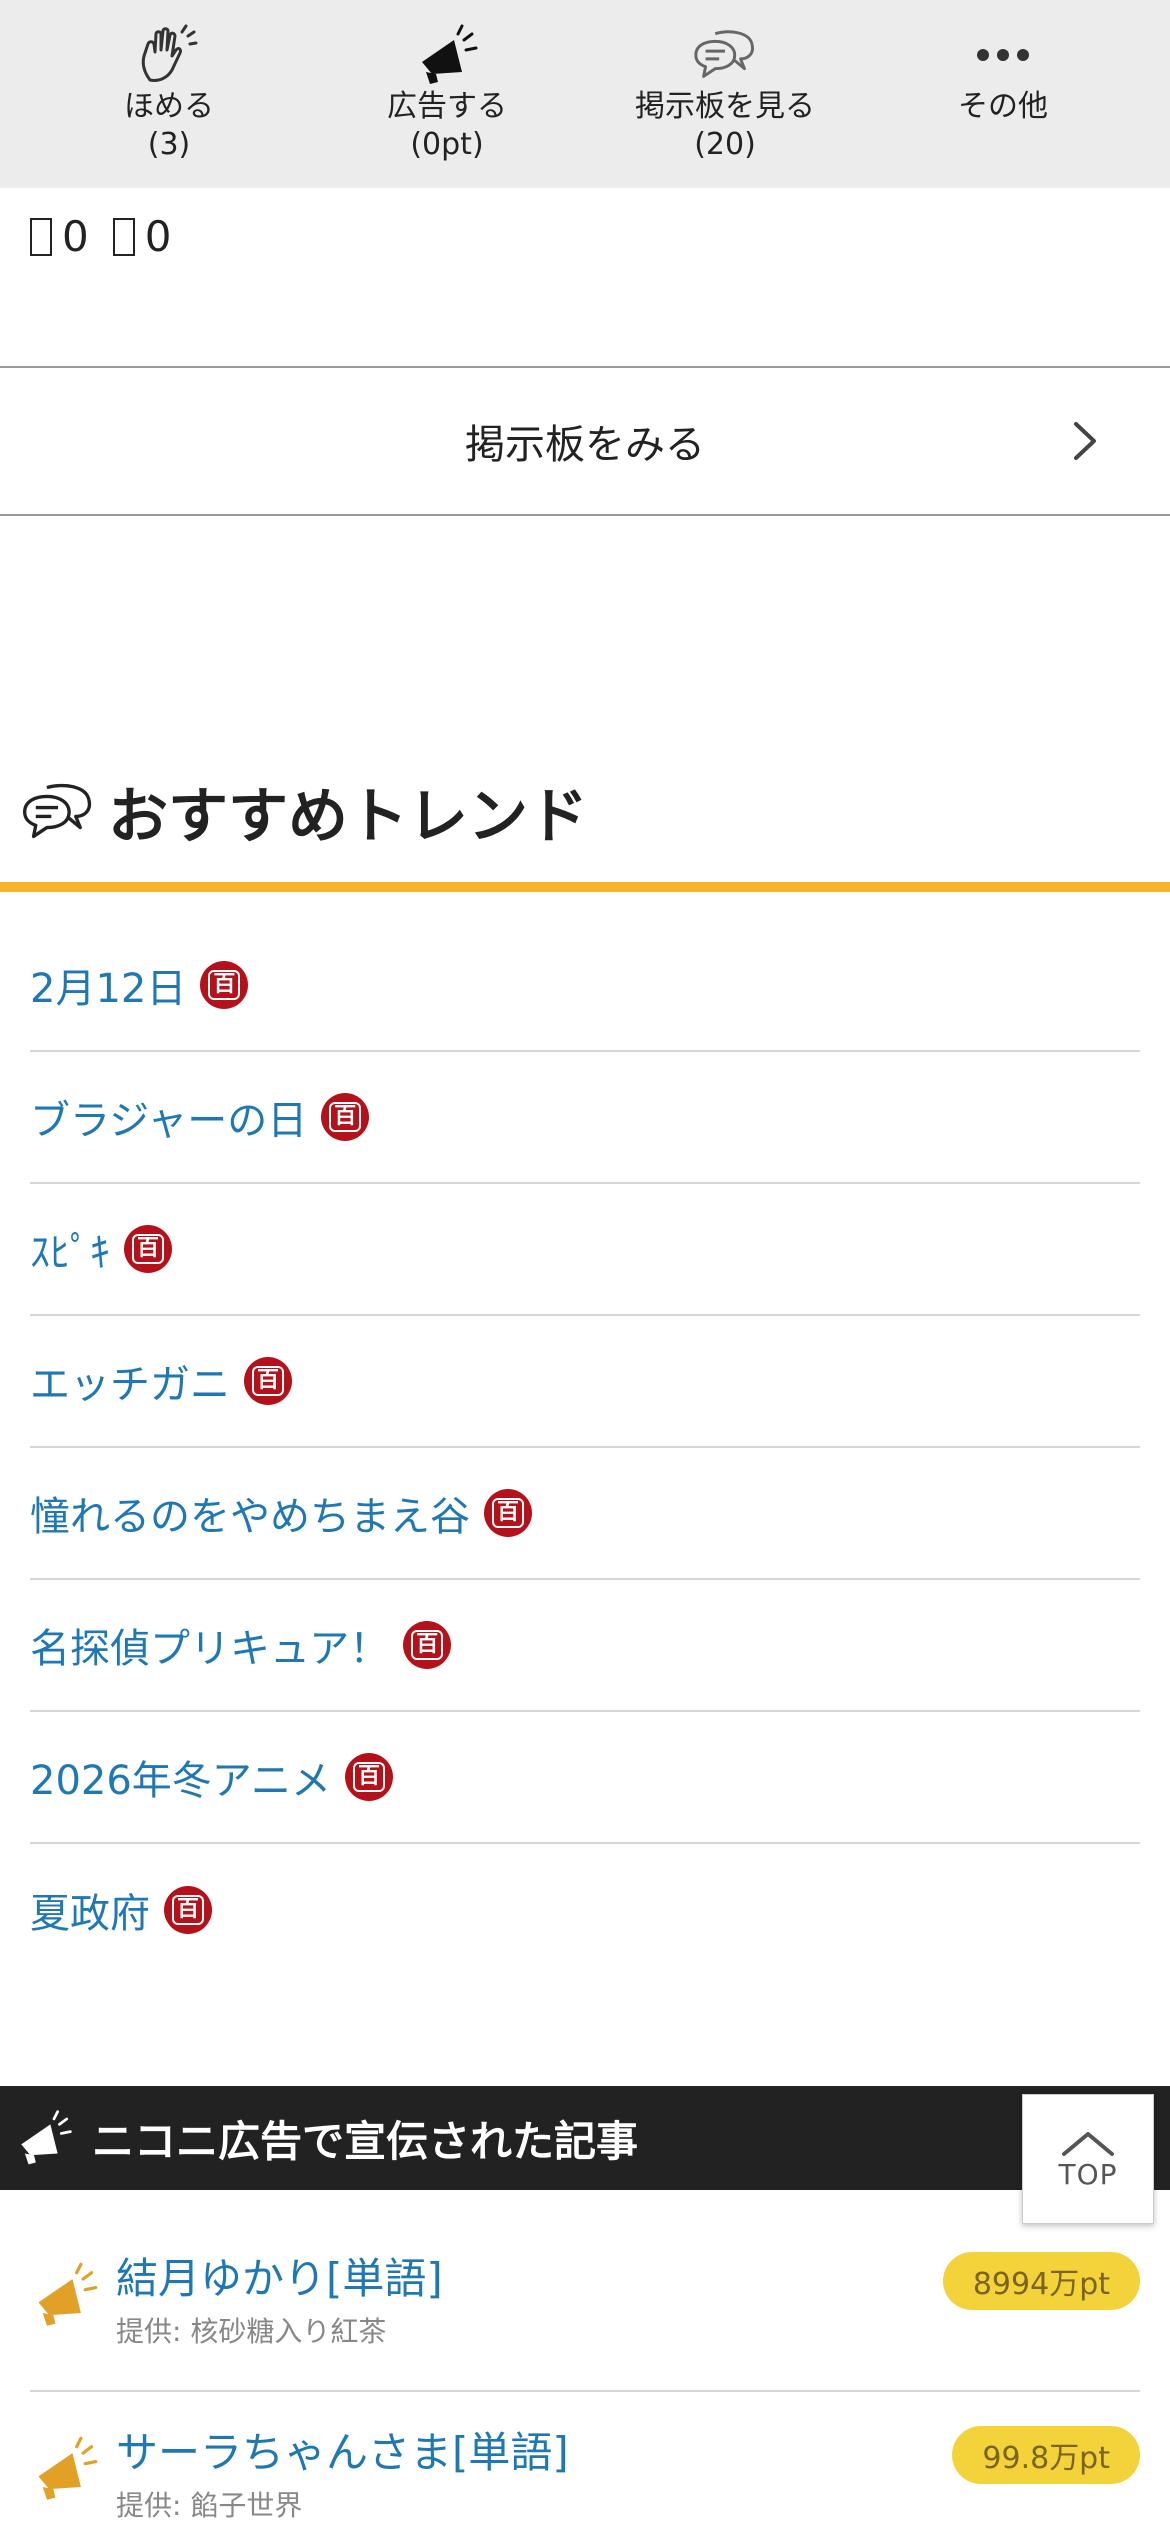 This screenshot has height=2532, width=1170. I want to click on more-label: その他, so click(1003, 106).